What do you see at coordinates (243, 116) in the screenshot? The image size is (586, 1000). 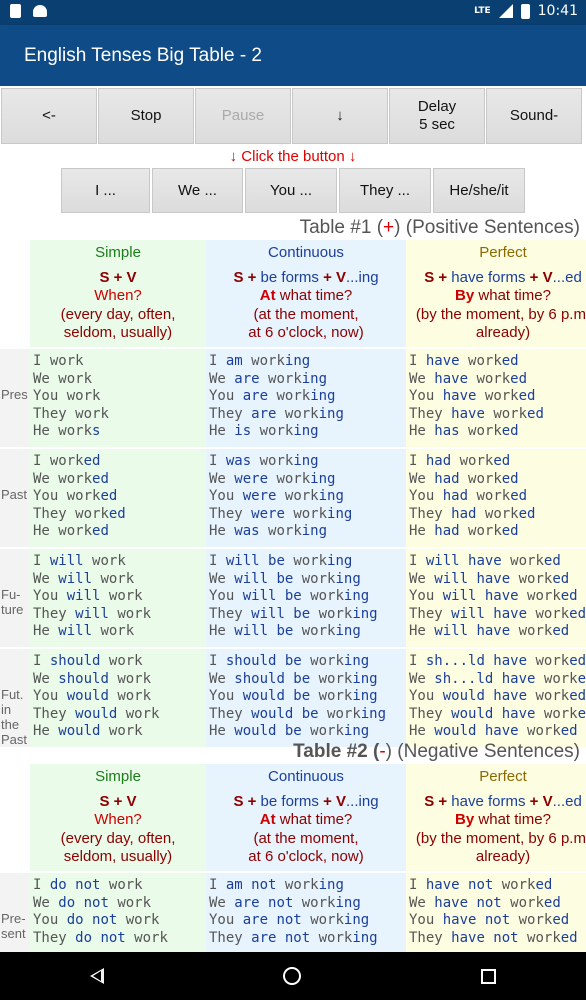 I see `pause-button: Pause` at bounding box center [243, 116].